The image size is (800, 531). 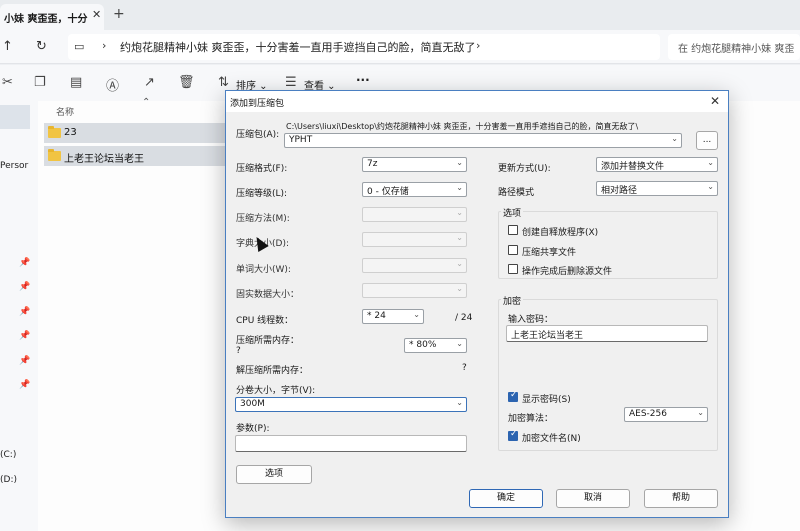 What do you see at coordinates (546, 398) in the screenshot?
I see `show-password-label: 显示密码(S)` at bounding box center [546, 398].